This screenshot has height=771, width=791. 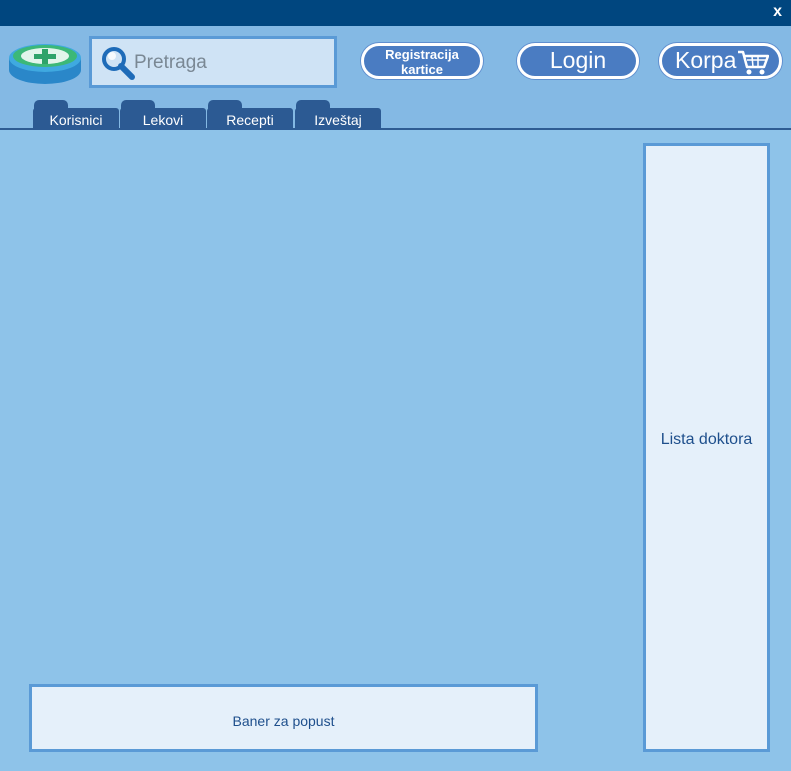 What do you see at coordinates (213, 62) in the screenshot?
I see `search-box: Pretraga` at bounding box center [213, 62].